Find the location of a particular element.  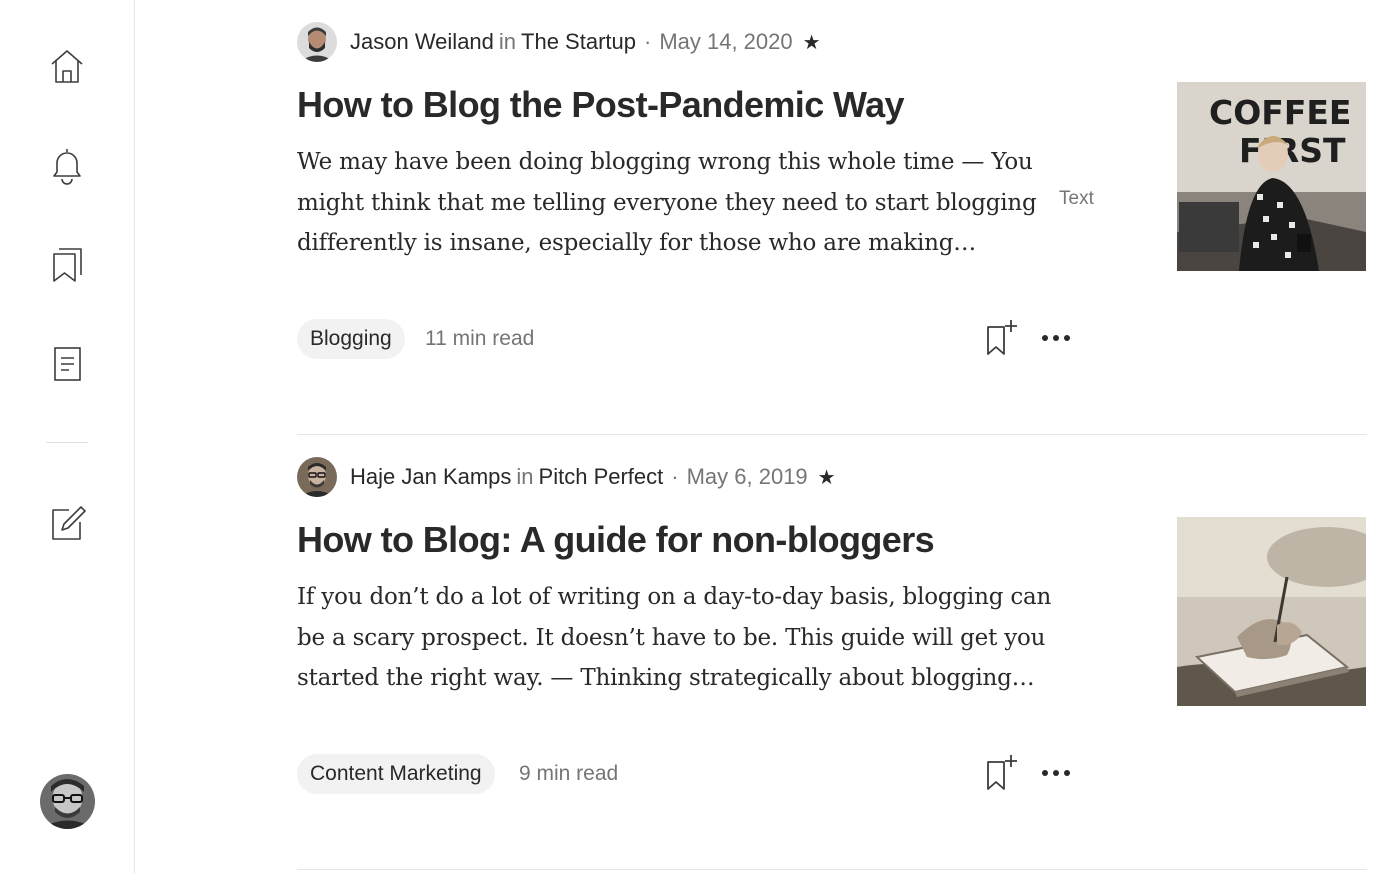

topic-tag: Blogging is located at coordinates (351, 339).